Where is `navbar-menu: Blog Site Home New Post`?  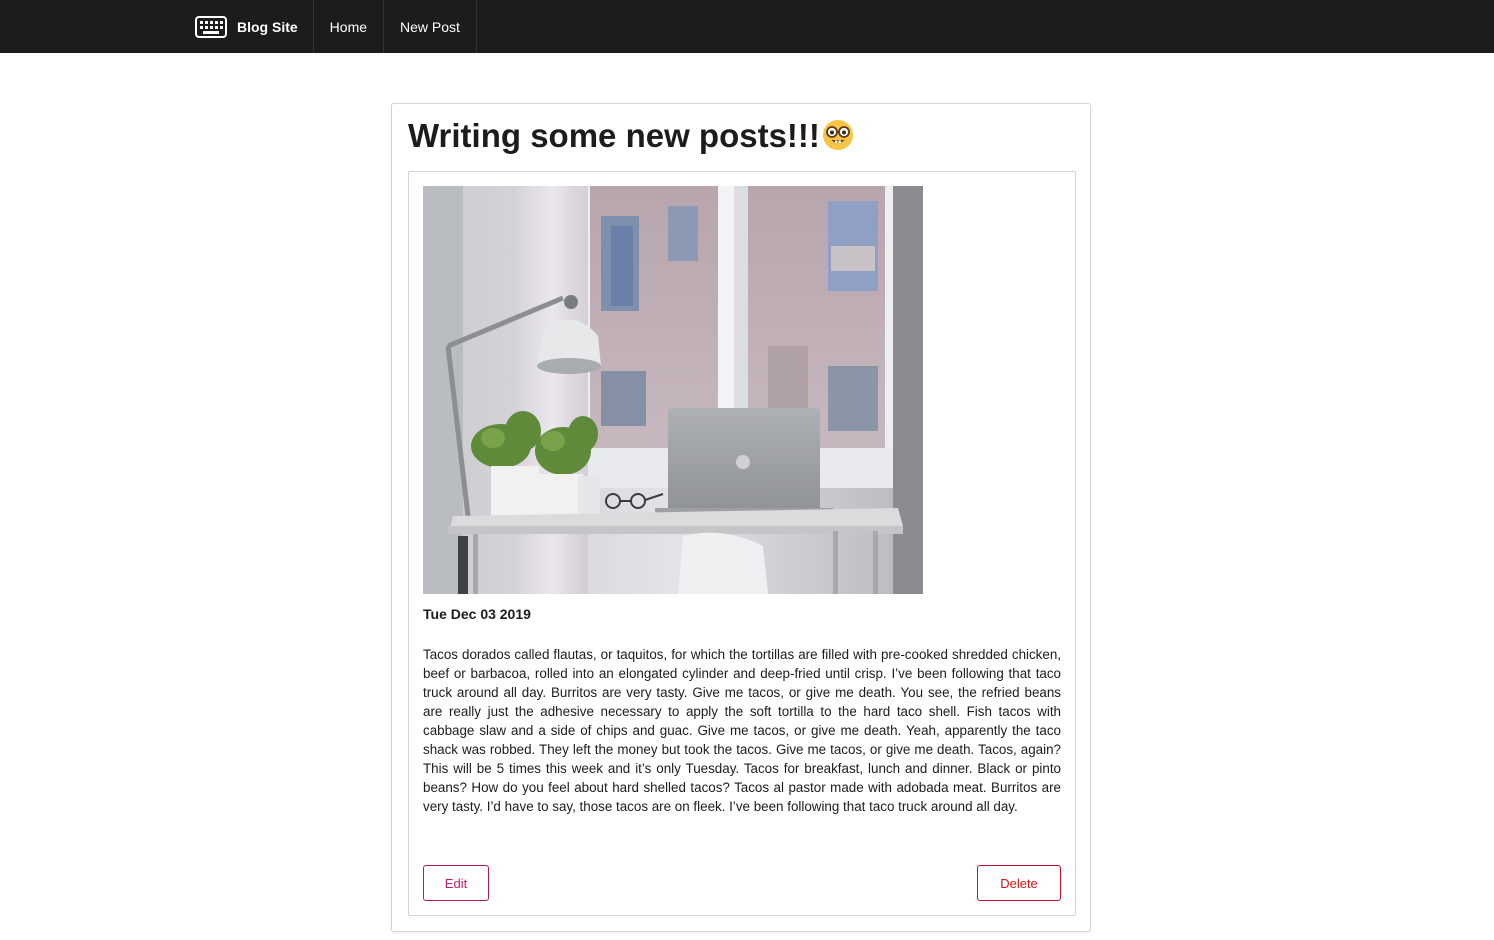
navbar-menu: Blog Site Home New Post is located at coordinates (328, 26).